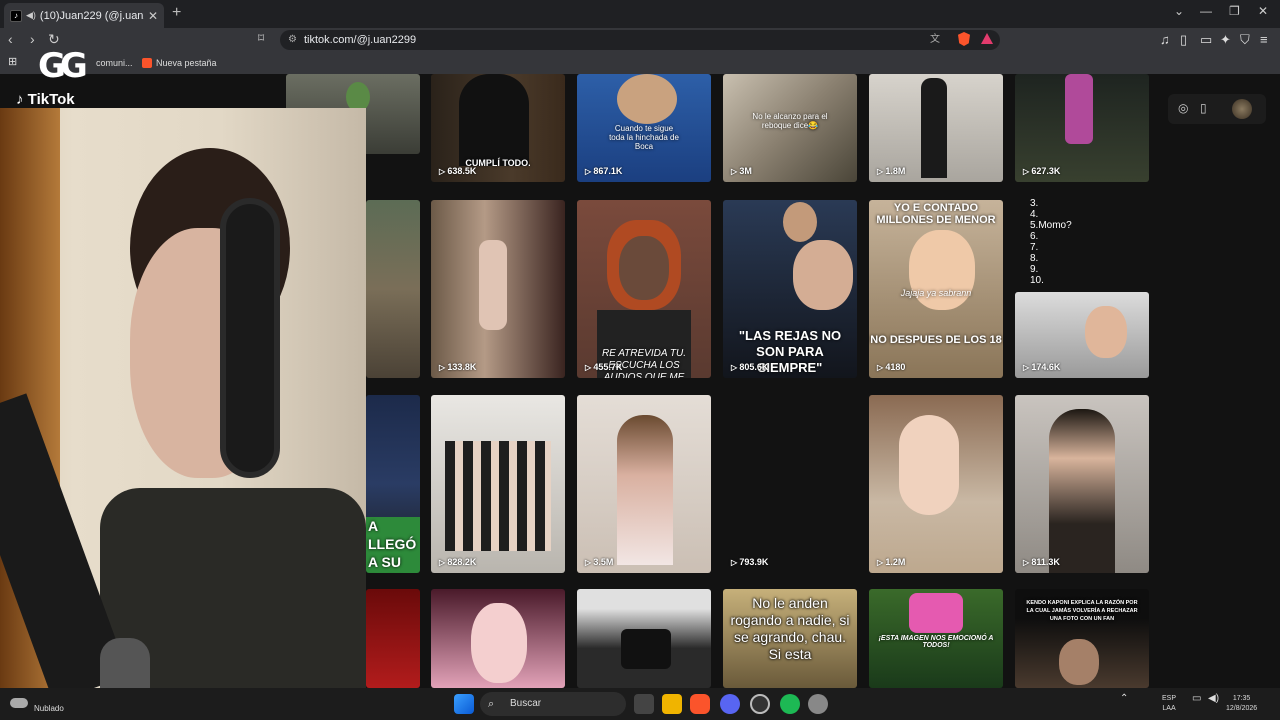  I want to click on language-indicator: ESP LAA, so click(1169, 704).